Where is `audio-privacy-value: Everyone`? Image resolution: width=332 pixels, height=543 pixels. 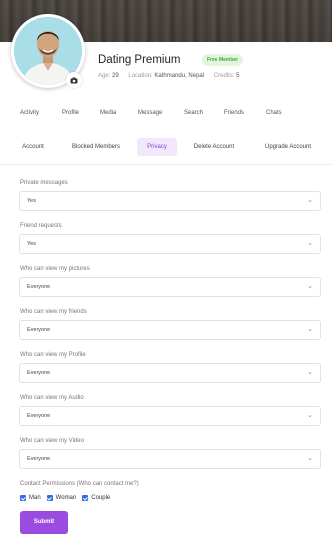 audio-privacy-value: Everyone is located at coordinates (39, 416).